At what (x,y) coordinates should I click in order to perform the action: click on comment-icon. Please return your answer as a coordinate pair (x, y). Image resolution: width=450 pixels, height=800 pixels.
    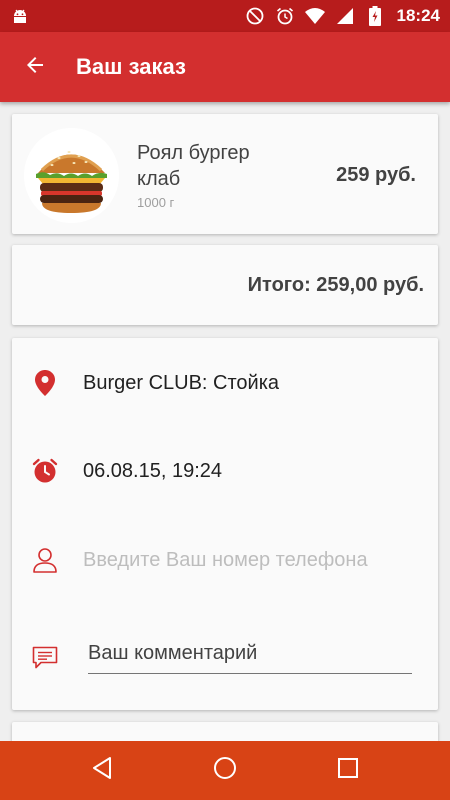
    Looking at the image, I should click on (45, 658).